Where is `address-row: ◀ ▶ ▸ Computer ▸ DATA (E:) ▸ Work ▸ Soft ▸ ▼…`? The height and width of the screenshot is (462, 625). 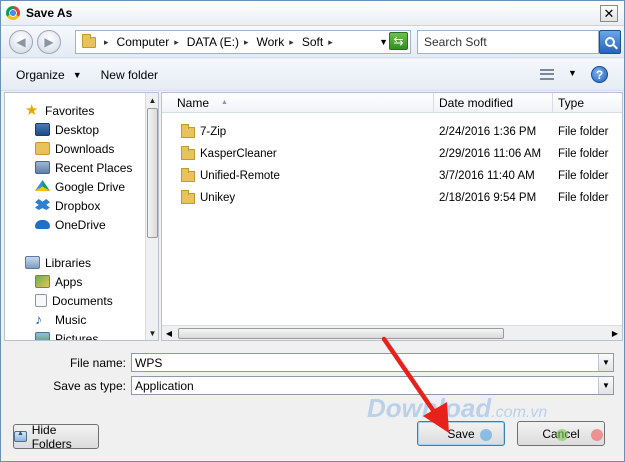
address-row: ◀ ▶ ▸ Computer ▸ DATA (E:) ▸ Work ▸ Soft ▸ ▼… is located at coordinates (312, 42).